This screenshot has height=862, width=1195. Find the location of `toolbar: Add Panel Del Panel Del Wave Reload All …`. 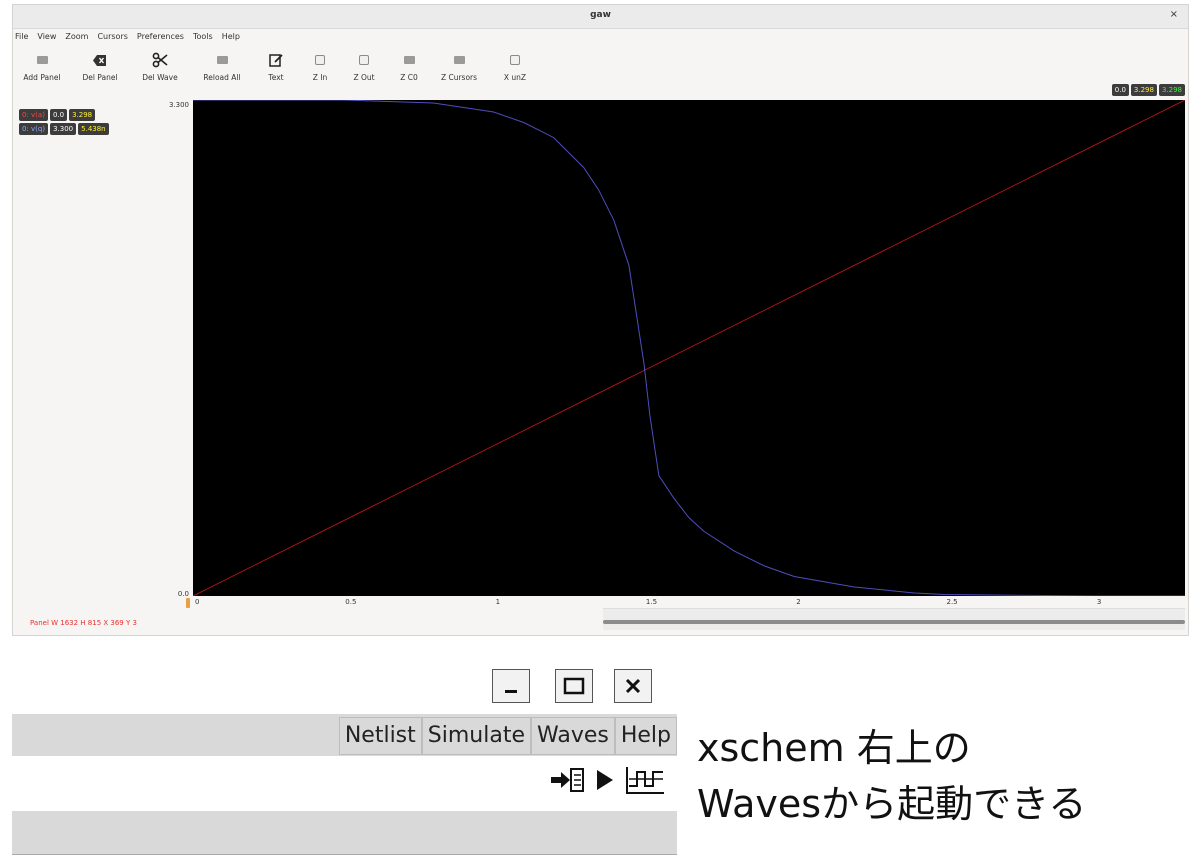

toolbar: Add Panel Del Panel Del Wave Reload All … is located at coordinates (278, 71).